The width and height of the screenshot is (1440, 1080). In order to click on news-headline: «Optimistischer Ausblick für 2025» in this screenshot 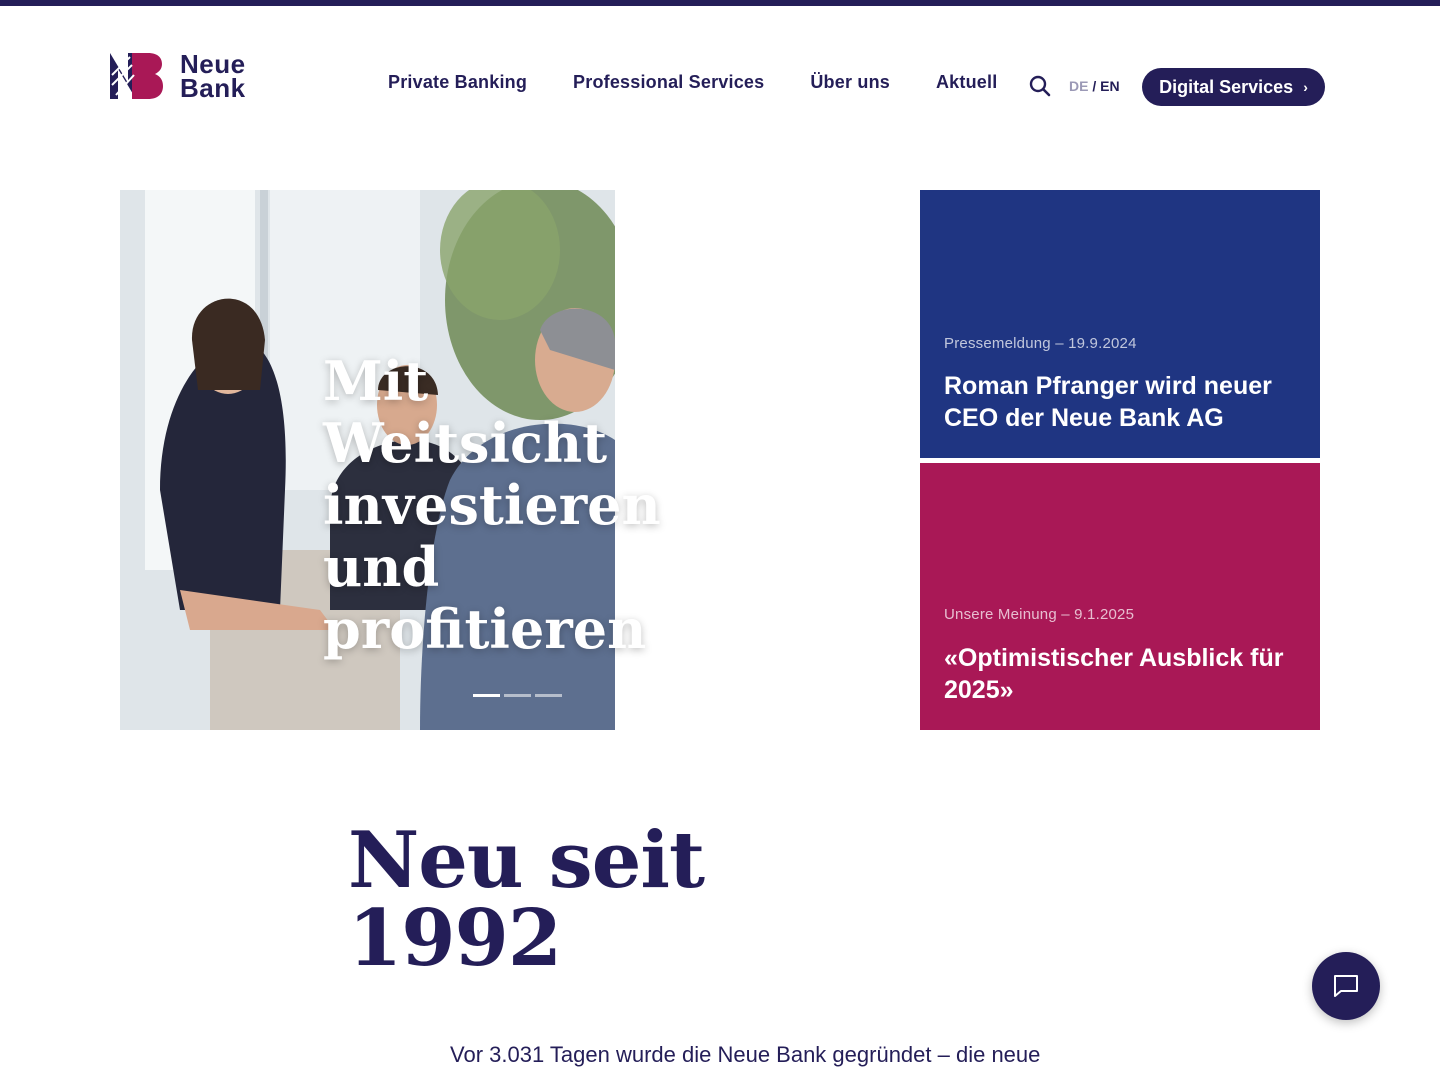, I will do `click(1114, 674)`.